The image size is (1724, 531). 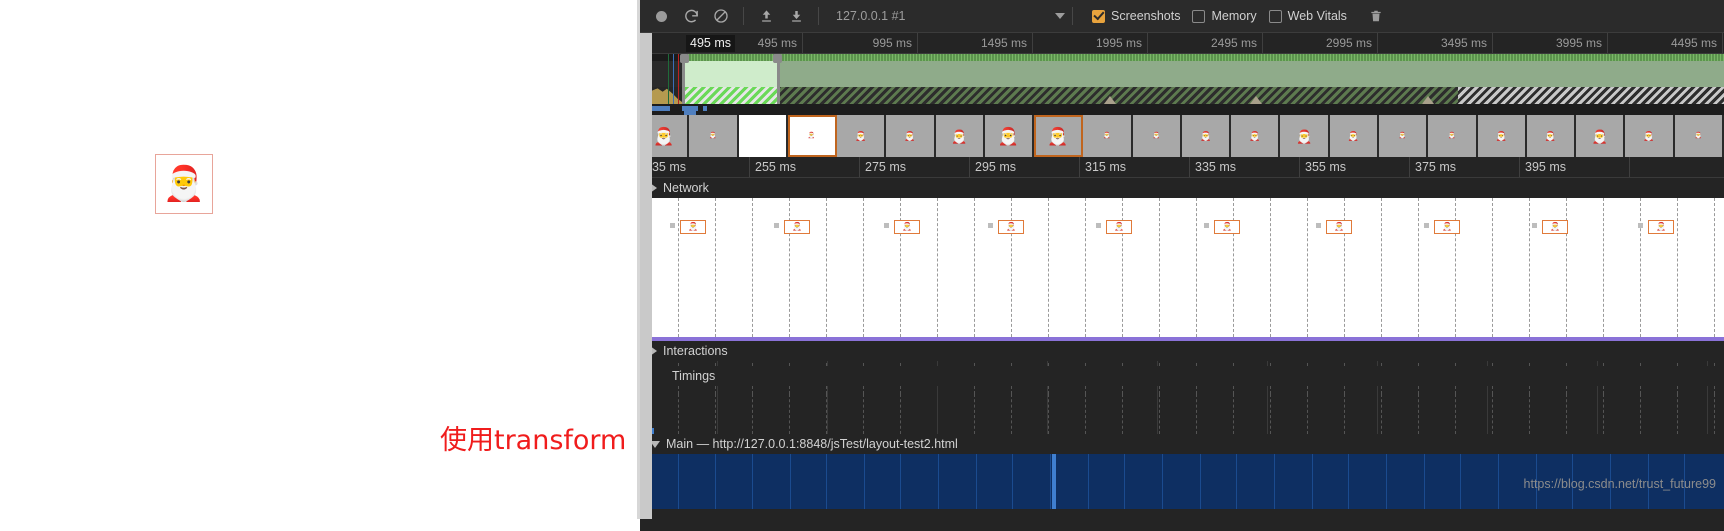 I want to click on overview-tick: 3495 ms, so click(x=1463, y=43).